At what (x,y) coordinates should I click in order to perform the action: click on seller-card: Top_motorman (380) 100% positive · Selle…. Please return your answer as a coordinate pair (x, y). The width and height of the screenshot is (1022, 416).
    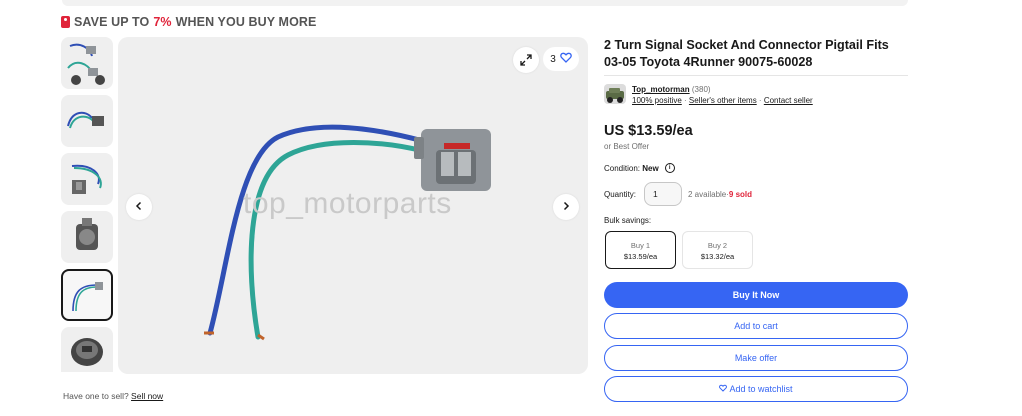
    Looking at the image, I should click on (708, 95).